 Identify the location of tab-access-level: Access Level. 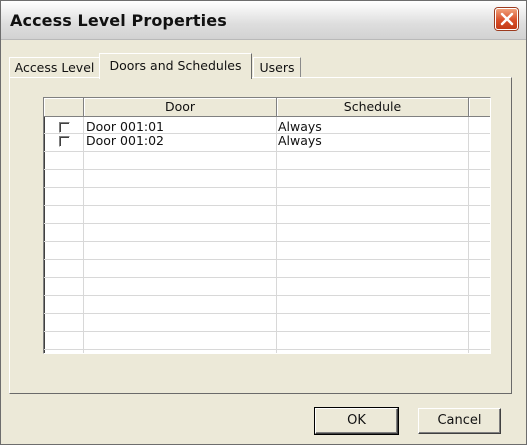
(54, 67).